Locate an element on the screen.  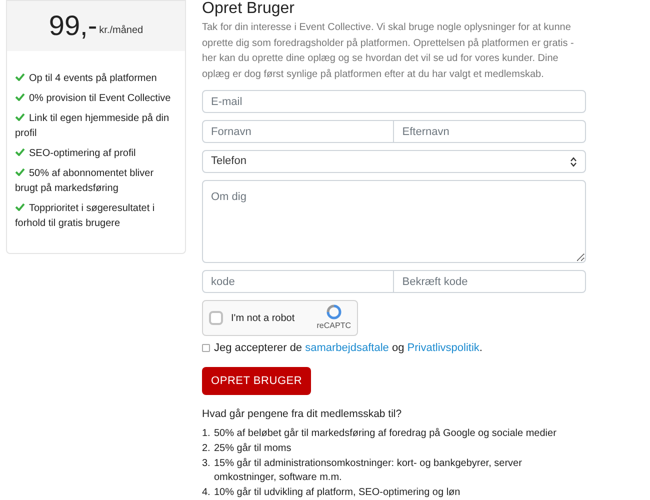
captcha-brand: reCAPTC is located at coordinates (333, 326).